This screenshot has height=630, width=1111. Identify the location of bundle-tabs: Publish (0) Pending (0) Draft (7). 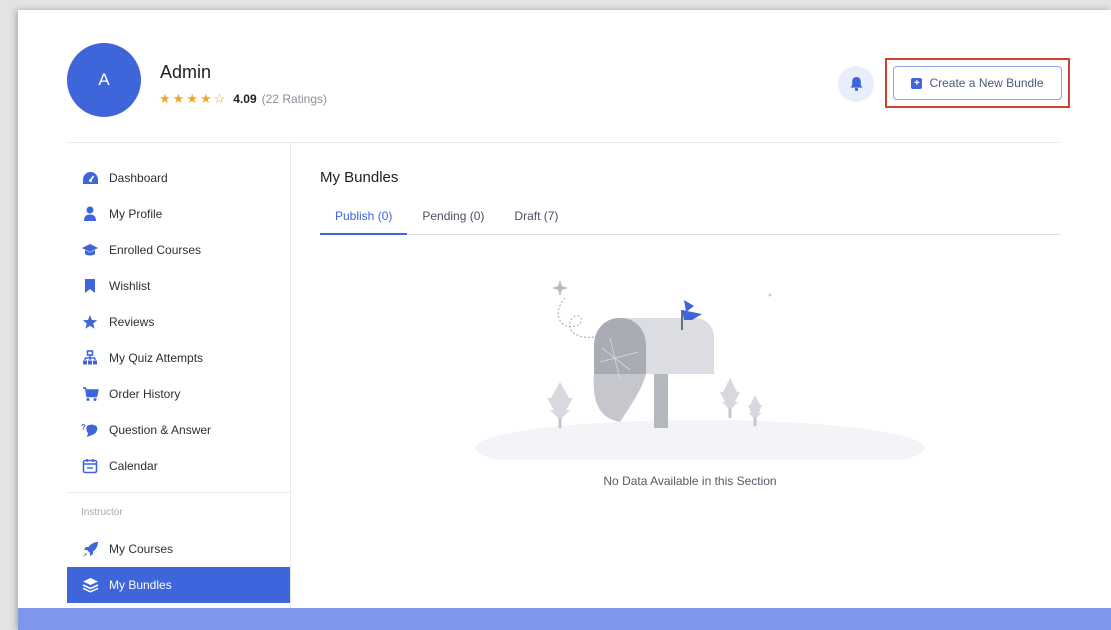
(690, 219).